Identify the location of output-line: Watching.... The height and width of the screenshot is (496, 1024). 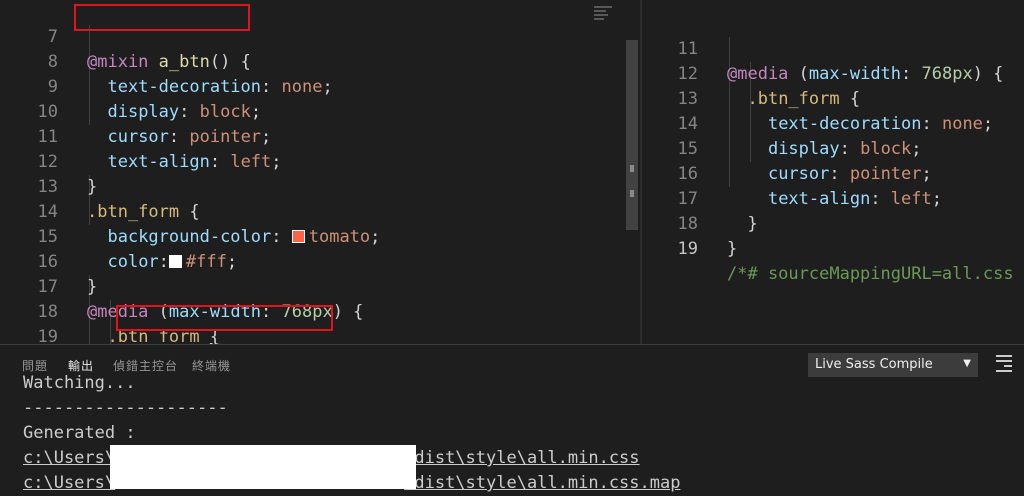
(79, 383).